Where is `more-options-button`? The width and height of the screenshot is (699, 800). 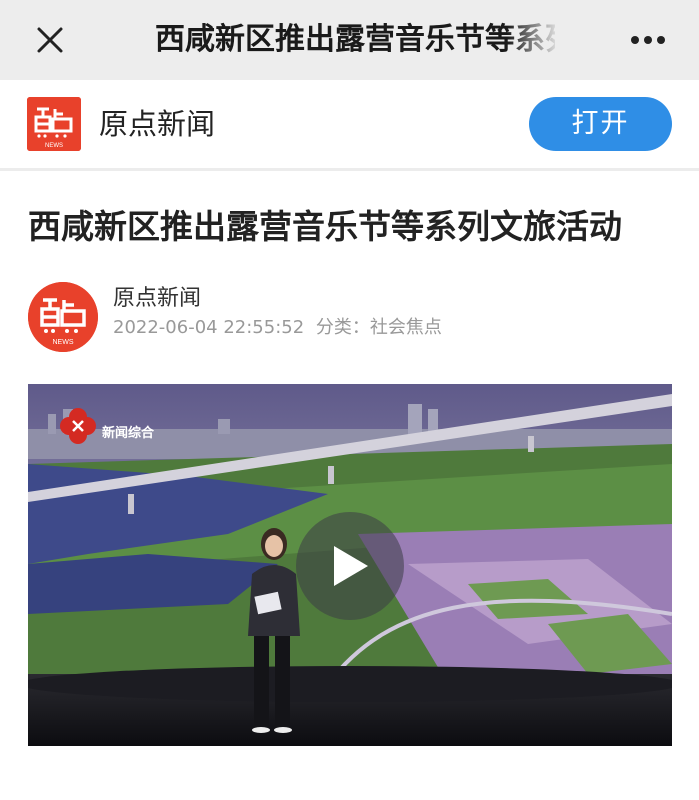
more-options-button is located at coordinates (648, 40).